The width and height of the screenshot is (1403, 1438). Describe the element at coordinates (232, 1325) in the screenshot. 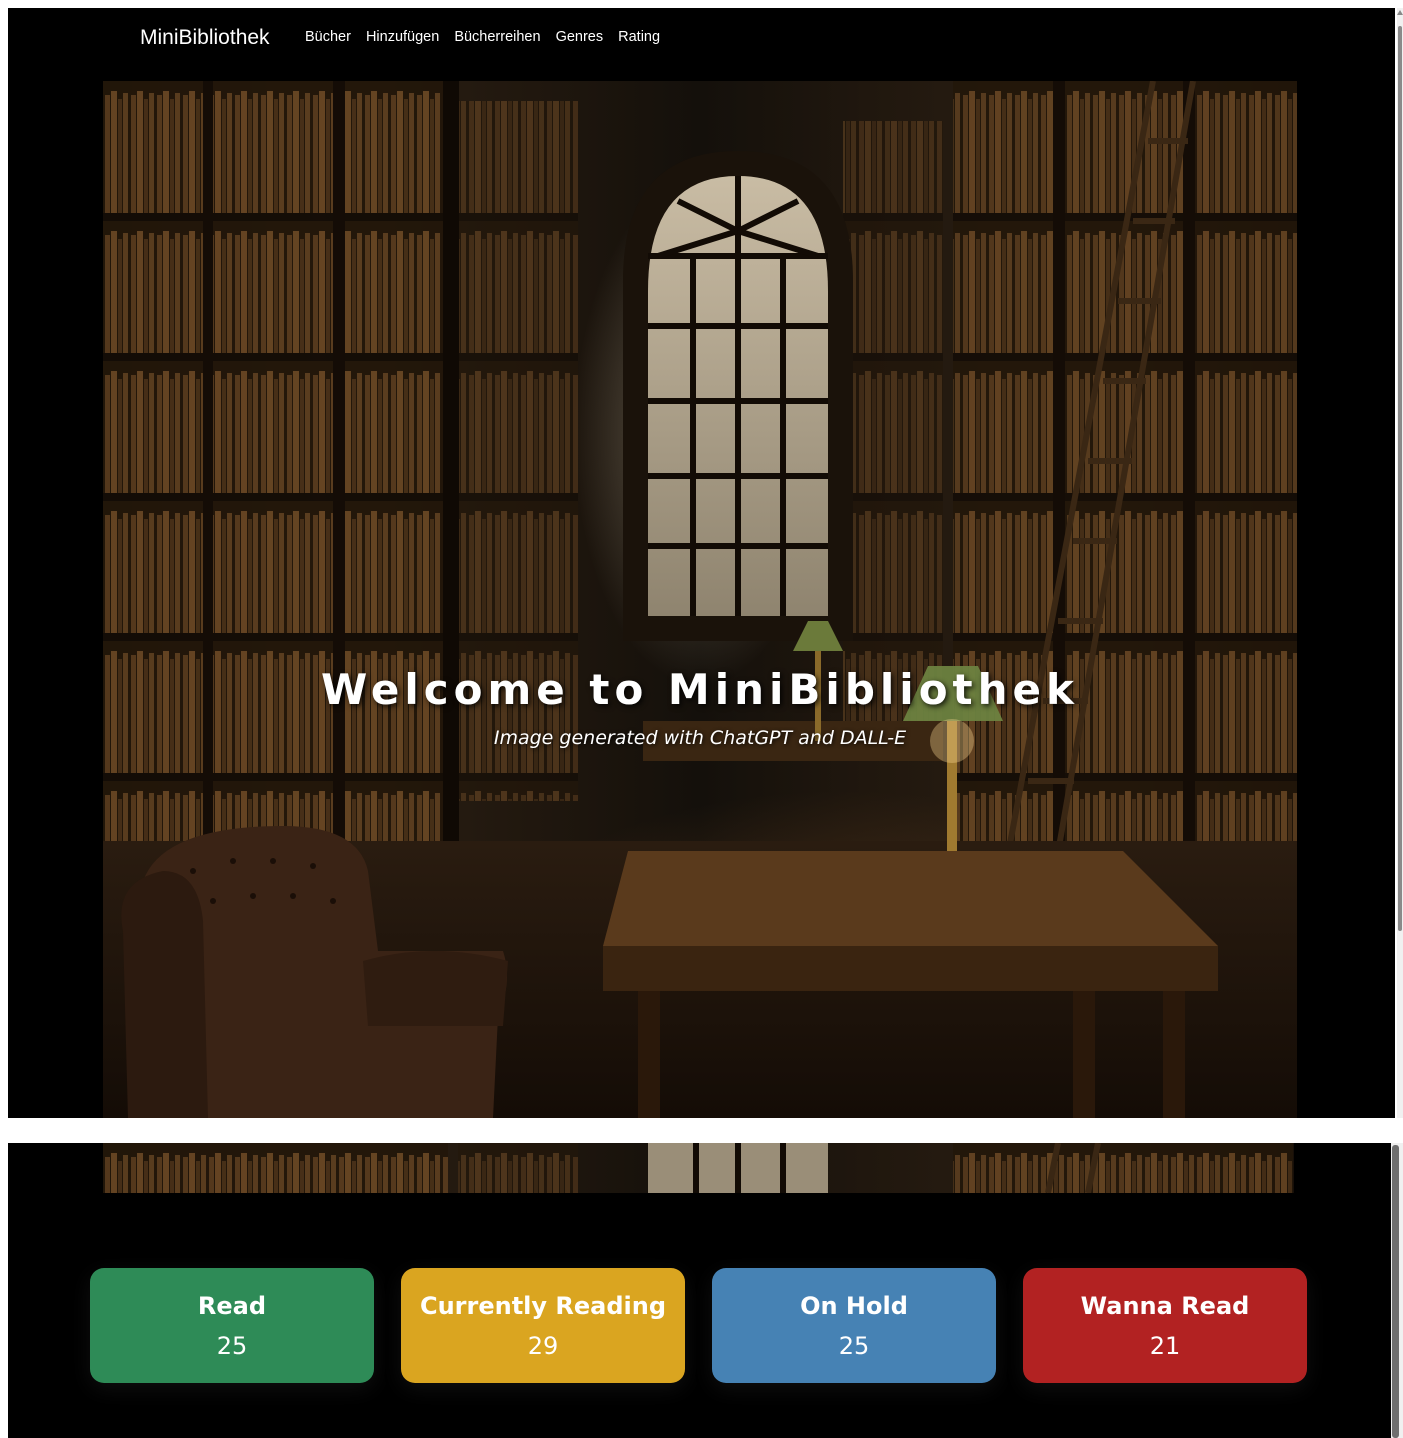

I see `status-card-read: Read 25` at that location.